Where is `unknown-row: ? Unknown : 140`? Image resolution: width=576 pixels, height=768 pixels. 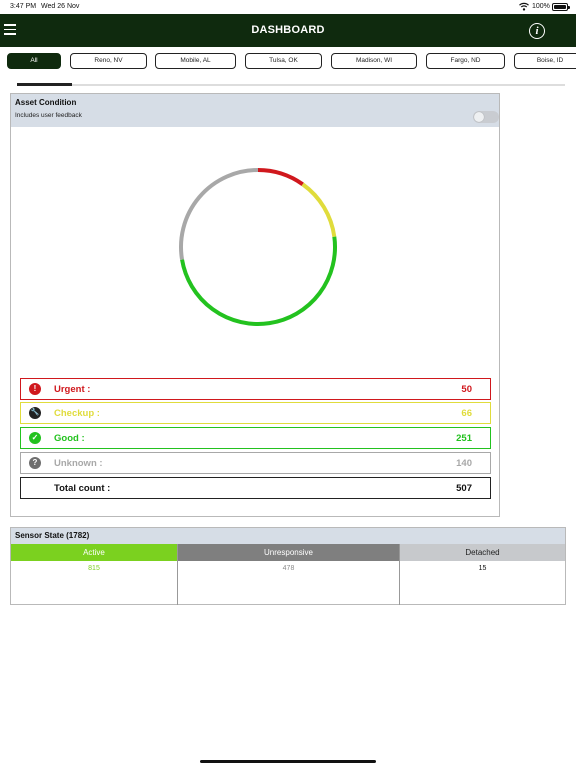 unknown-row: ? Unknown : 140 is located at coordinates (255, 463).